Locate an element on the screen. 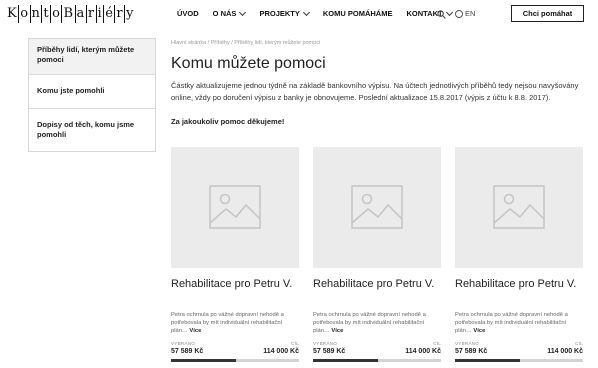  nav-item-o-nas: O NÁS is located at coordinates (229, 13).